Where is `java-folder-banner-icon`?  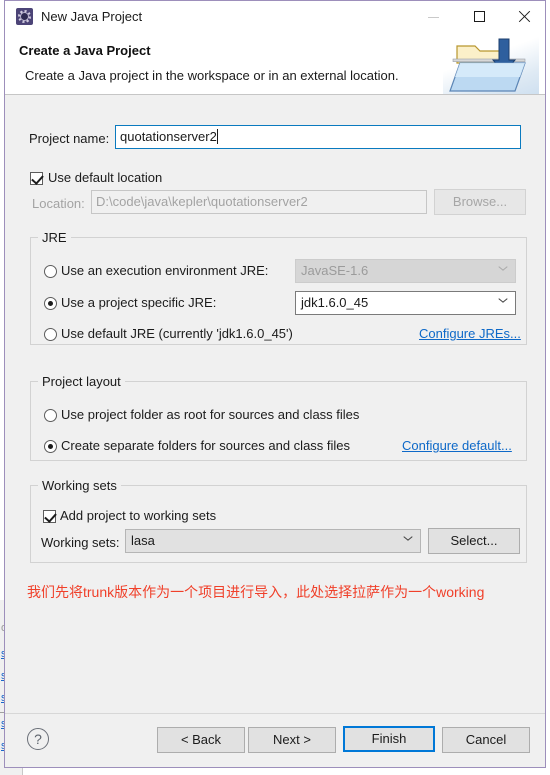
java-folder-banner-icon is located at coordinates (491, 63).